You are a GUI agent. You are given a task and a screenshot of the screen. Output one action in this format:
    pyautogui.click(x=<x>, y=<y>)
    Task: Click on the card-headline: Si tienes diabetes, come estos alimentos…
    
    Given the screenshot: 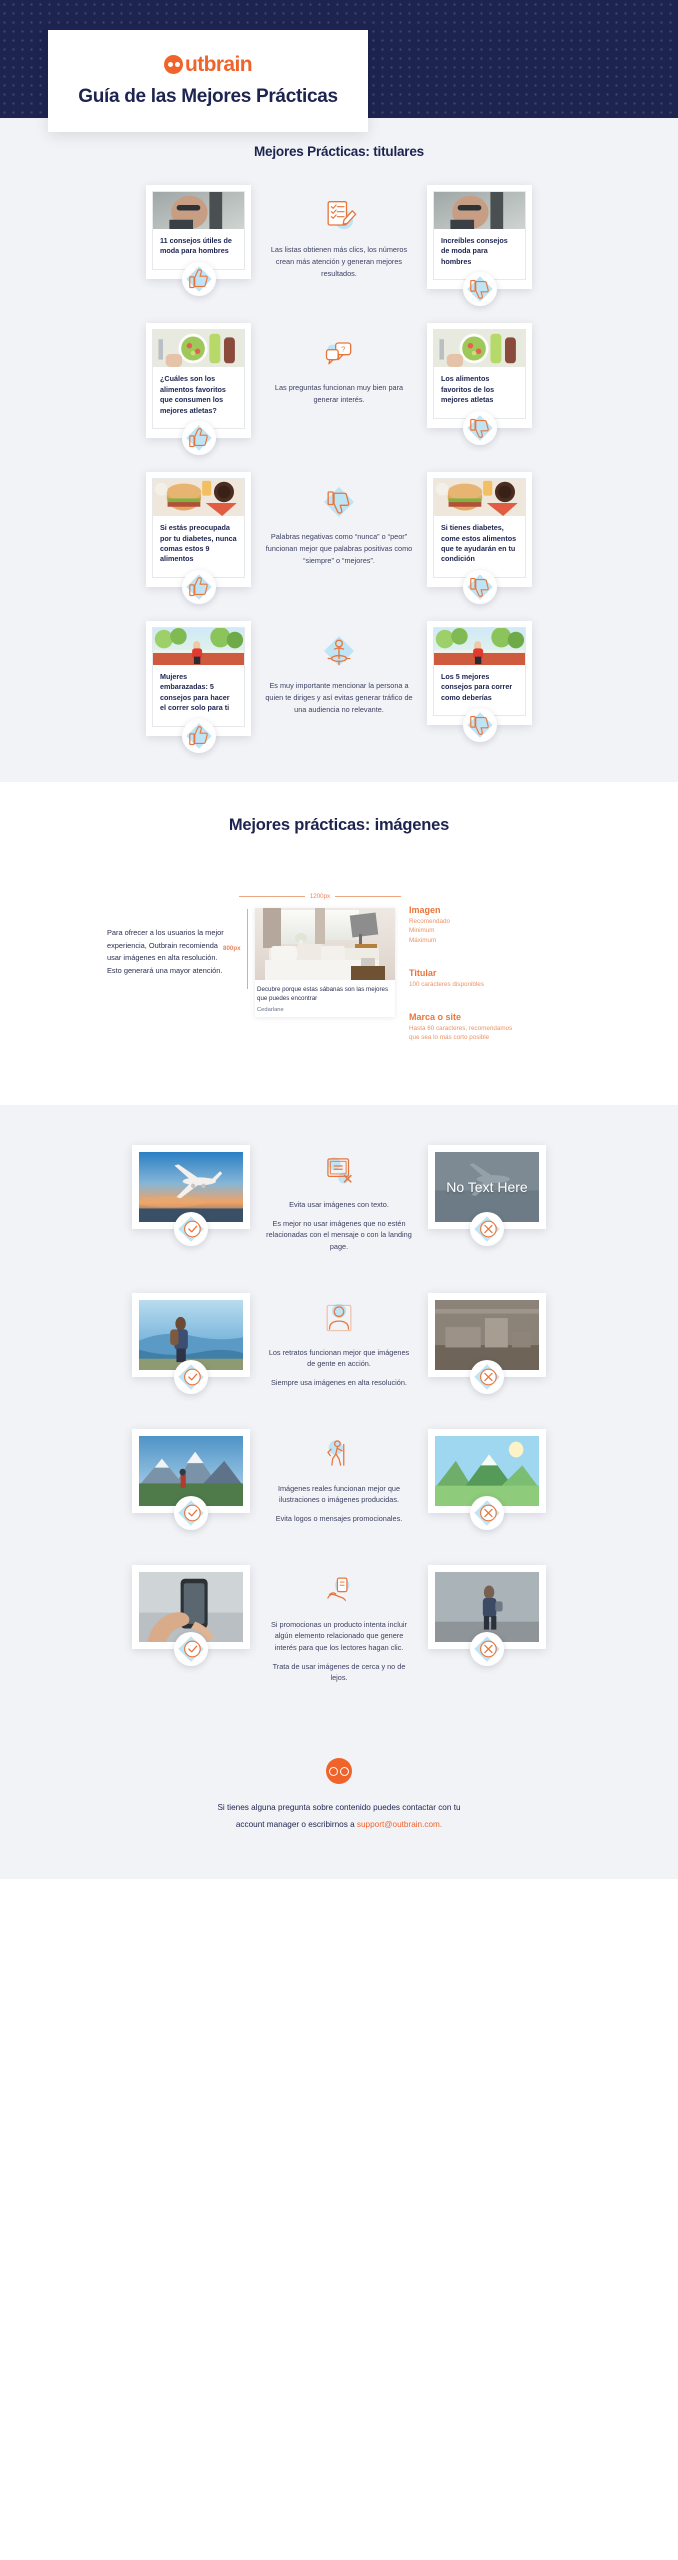 What is the action you would take?
    pyautogui.click(x=479, y=543)
    